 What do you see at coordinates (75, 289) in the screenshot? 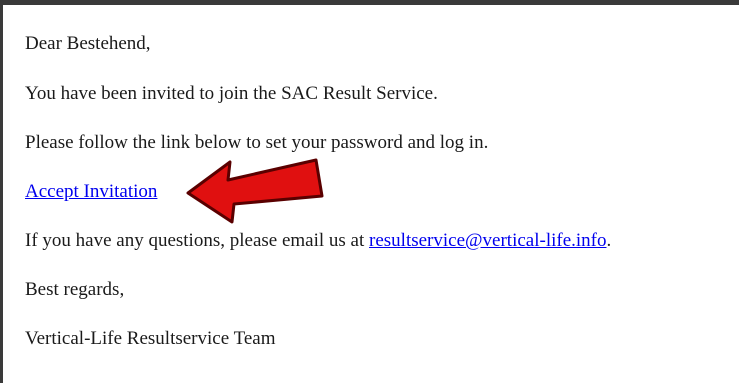
I see `closing-text: Best regards,` at bounding box center [75, 289].